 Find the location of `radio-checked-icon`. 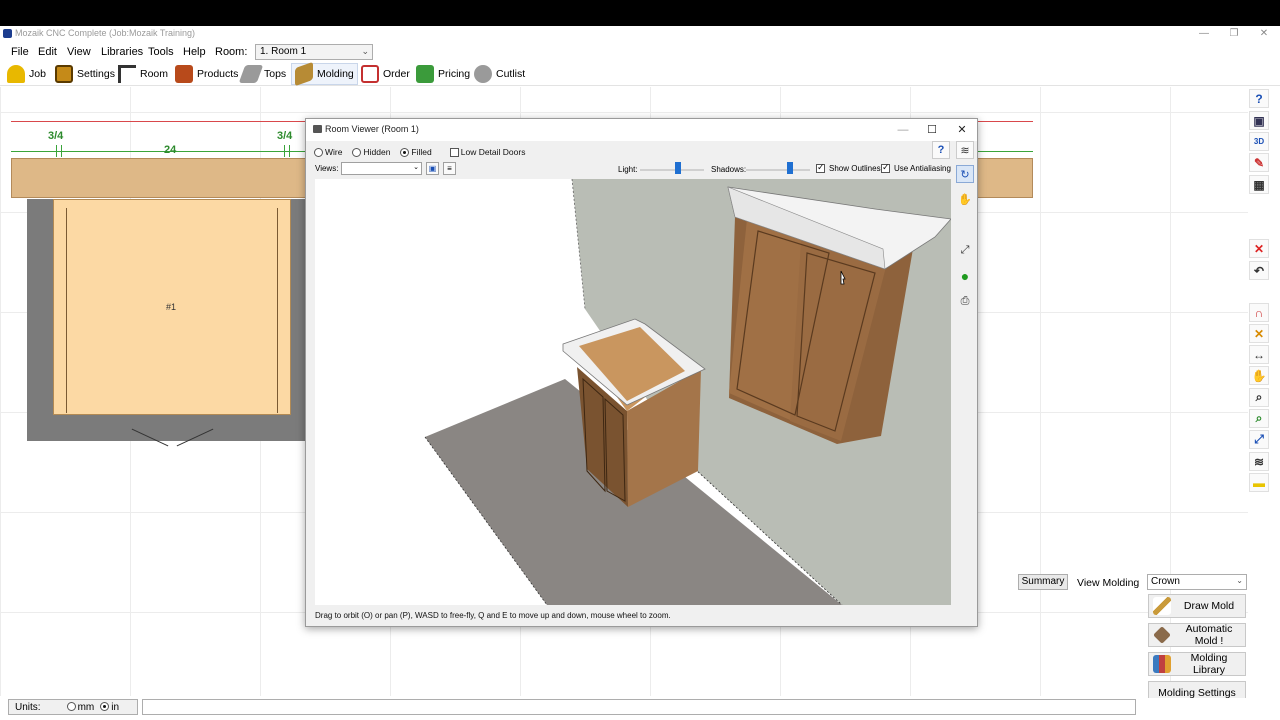

radio-checked-icon is located at coordinates (105, 707).